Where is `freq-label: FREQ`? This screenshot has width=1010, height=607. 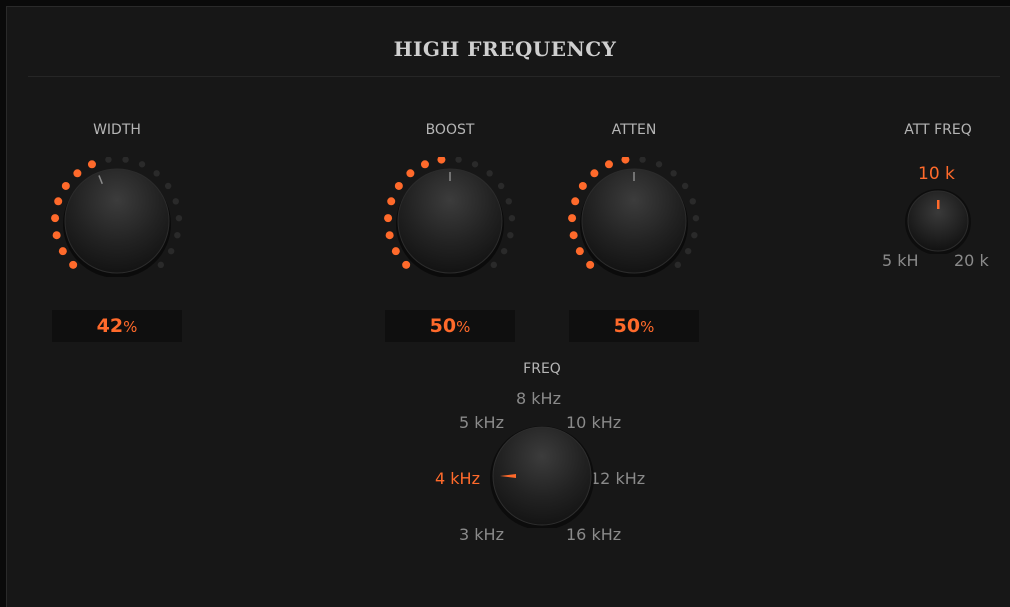 freq-label: FREQ is located at coordinates (542, 369).